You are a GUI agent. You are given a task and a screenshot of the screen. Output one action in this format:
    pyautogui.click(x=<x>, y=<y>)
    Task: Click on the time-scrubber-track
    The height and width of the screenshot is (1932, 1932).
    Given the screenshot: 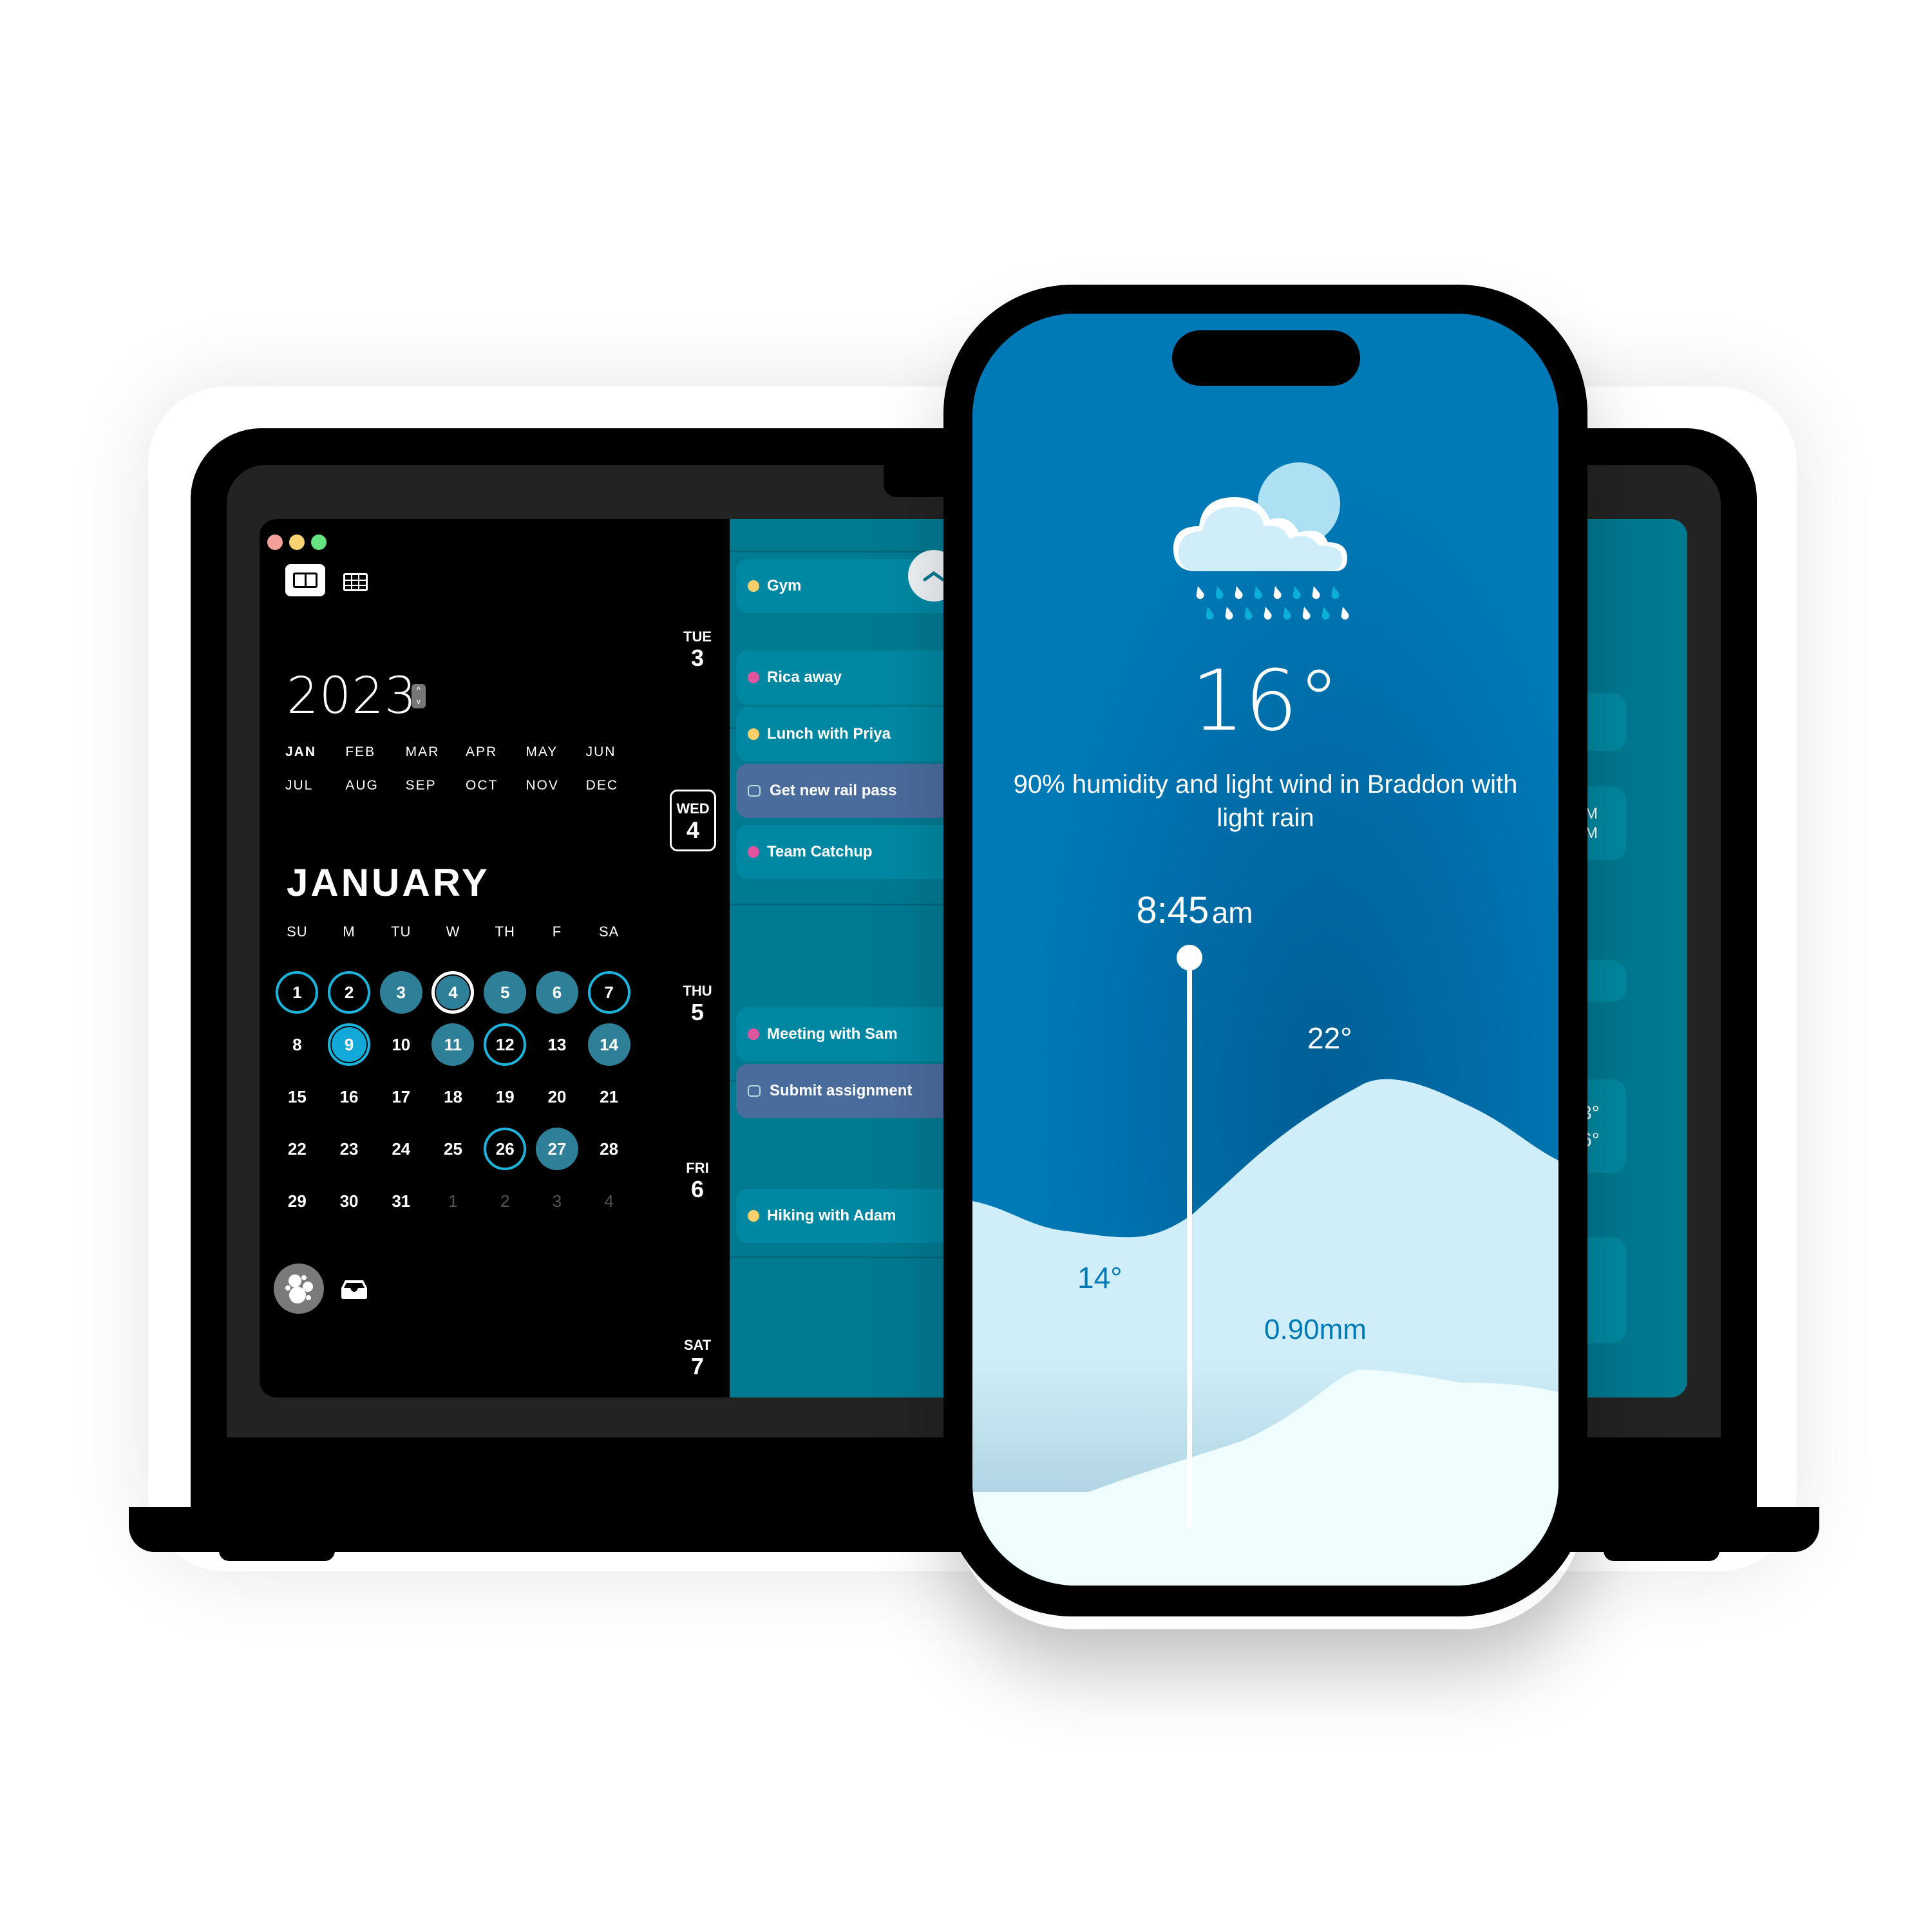 What is the action you would take?
    pyautogui.click(x=1189, y=1243)
    